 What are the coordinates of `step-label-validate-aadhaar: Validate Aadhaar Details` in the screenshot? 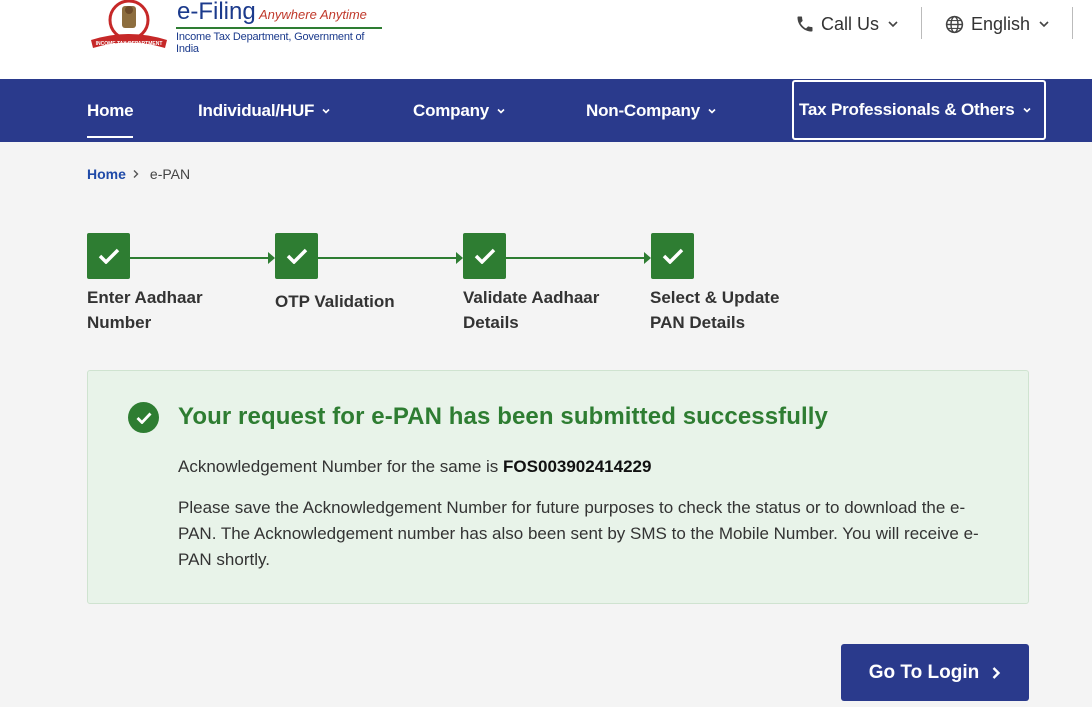 It's located at (543, 310).